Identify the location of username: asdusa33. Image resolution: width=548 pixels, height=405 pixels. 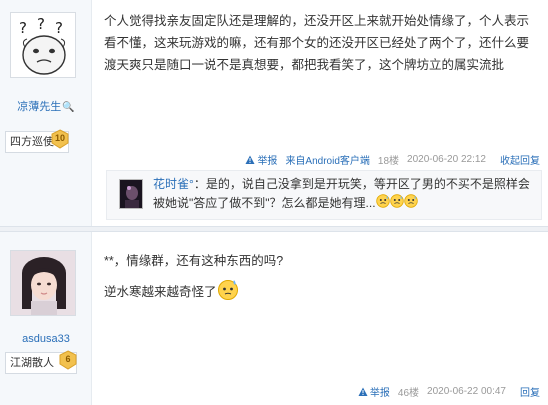
(46, 339).